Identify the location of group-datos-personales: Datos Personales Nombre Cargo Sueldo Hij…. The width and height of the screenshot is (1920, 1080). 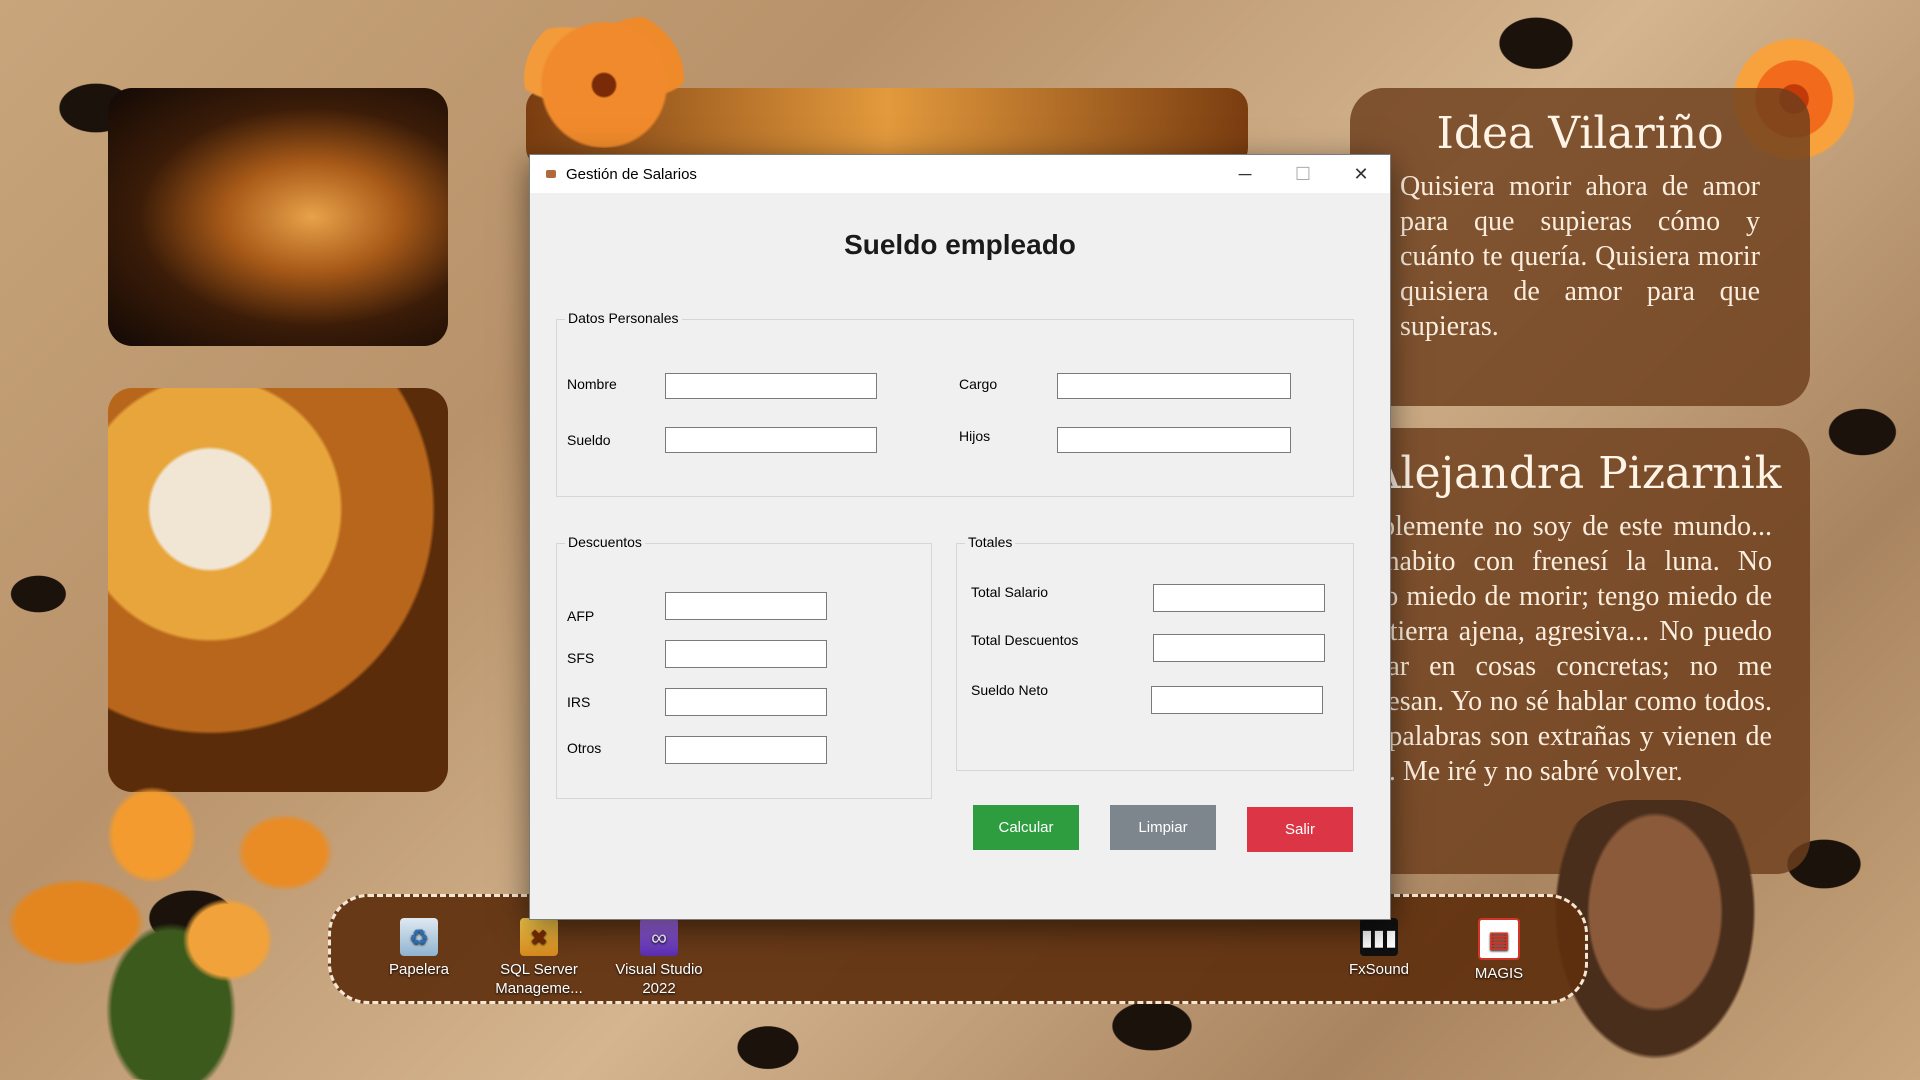
(955, 403).